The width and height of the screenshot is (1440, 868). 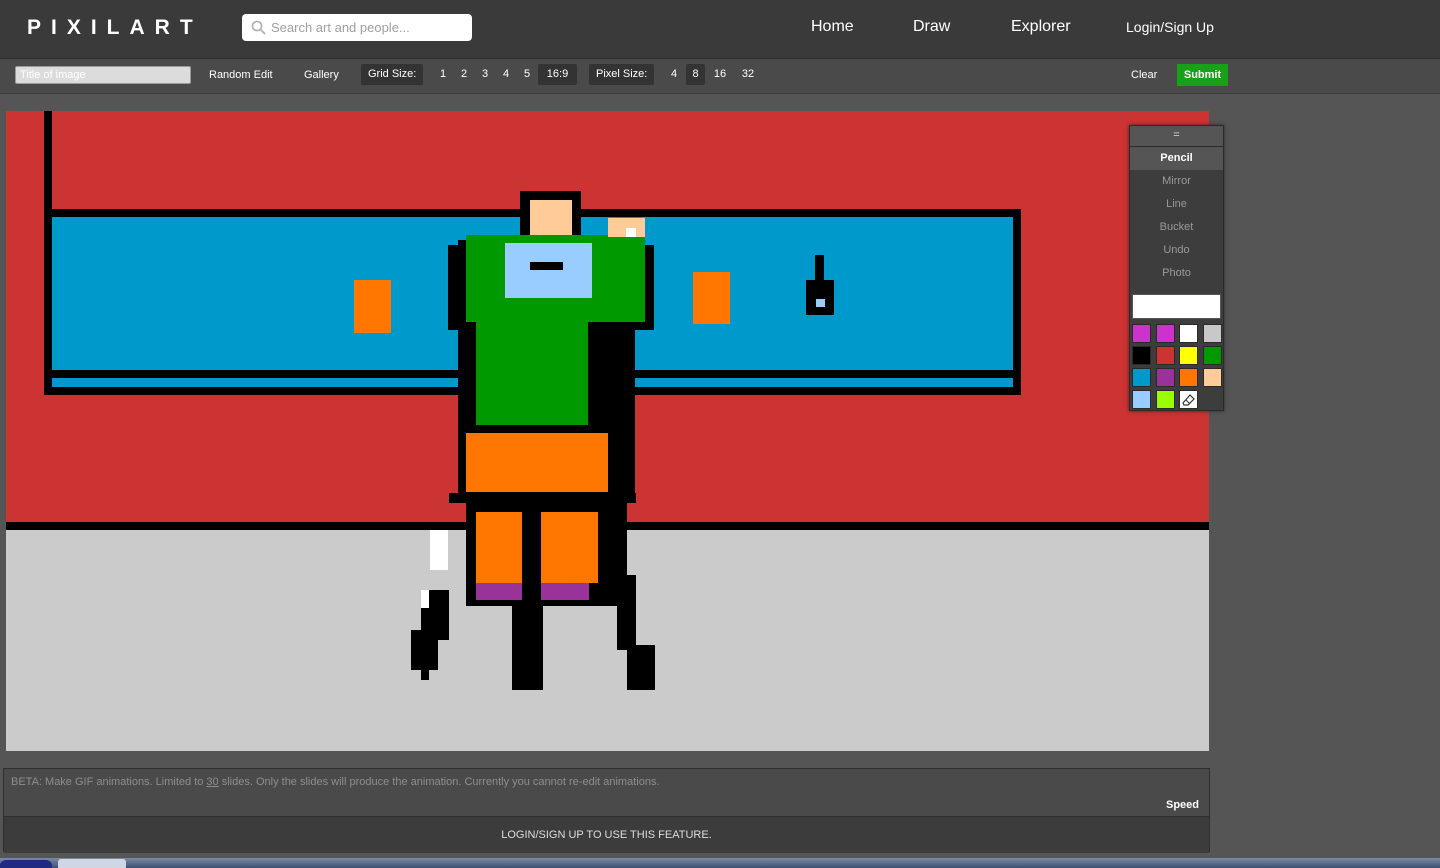 I want to click on leg-left, so click(x=499, y=547).